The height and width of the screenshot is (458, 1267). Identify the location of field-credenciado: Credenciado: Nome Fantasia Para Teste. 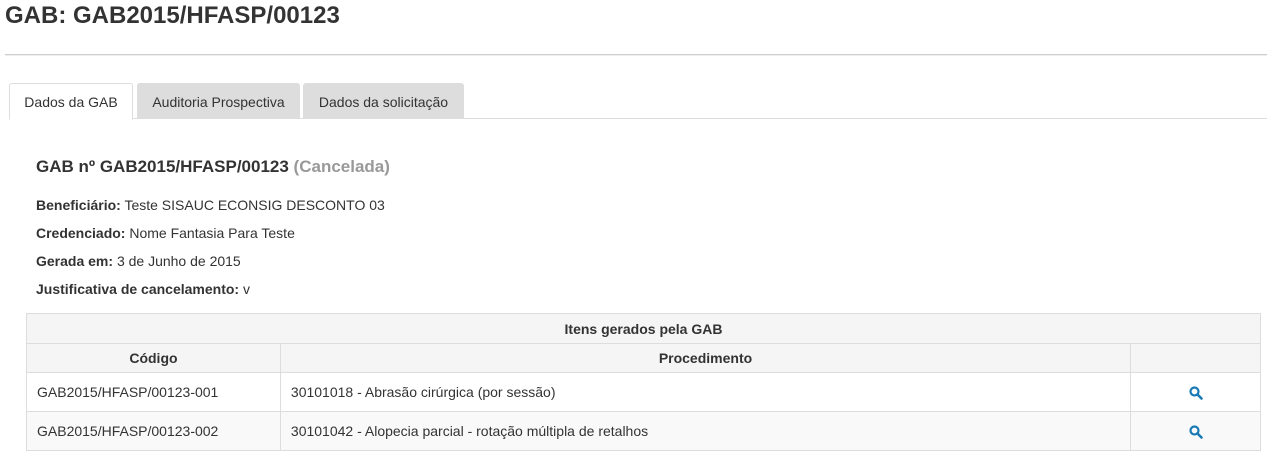
(165, 233).